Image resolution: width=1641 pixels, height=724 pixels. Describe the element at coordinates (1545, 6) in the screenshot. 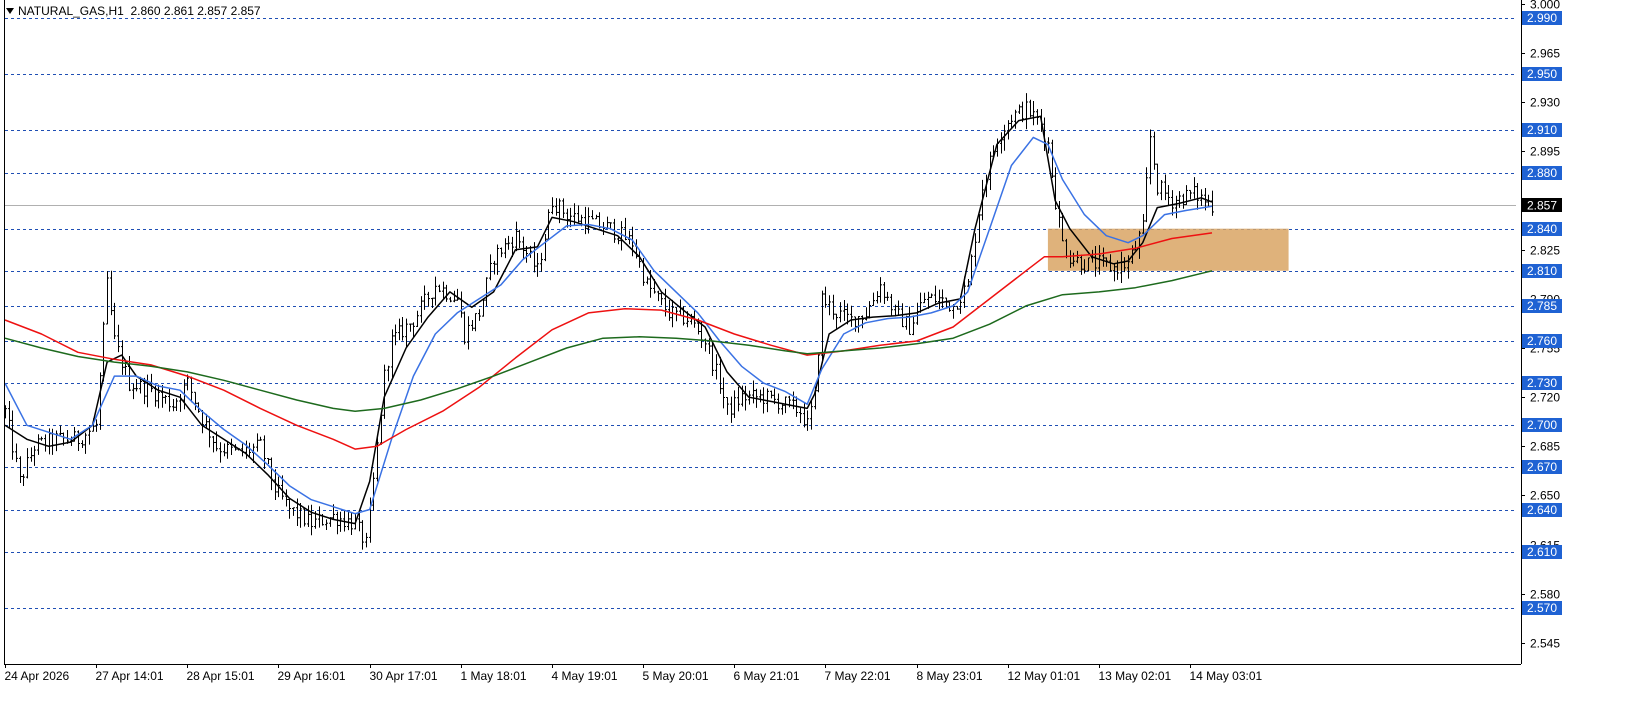

I see `y-tick-label: 3.000` at that location.